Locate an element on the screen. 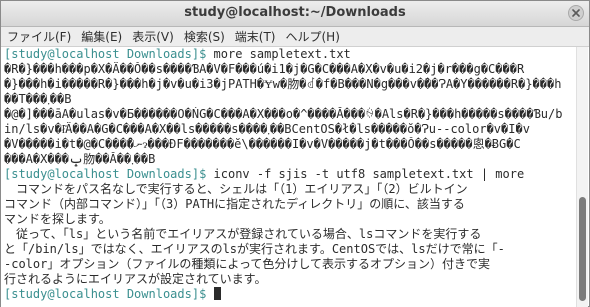  menu-search: 検索(S) is located at coordinates (204, 36).